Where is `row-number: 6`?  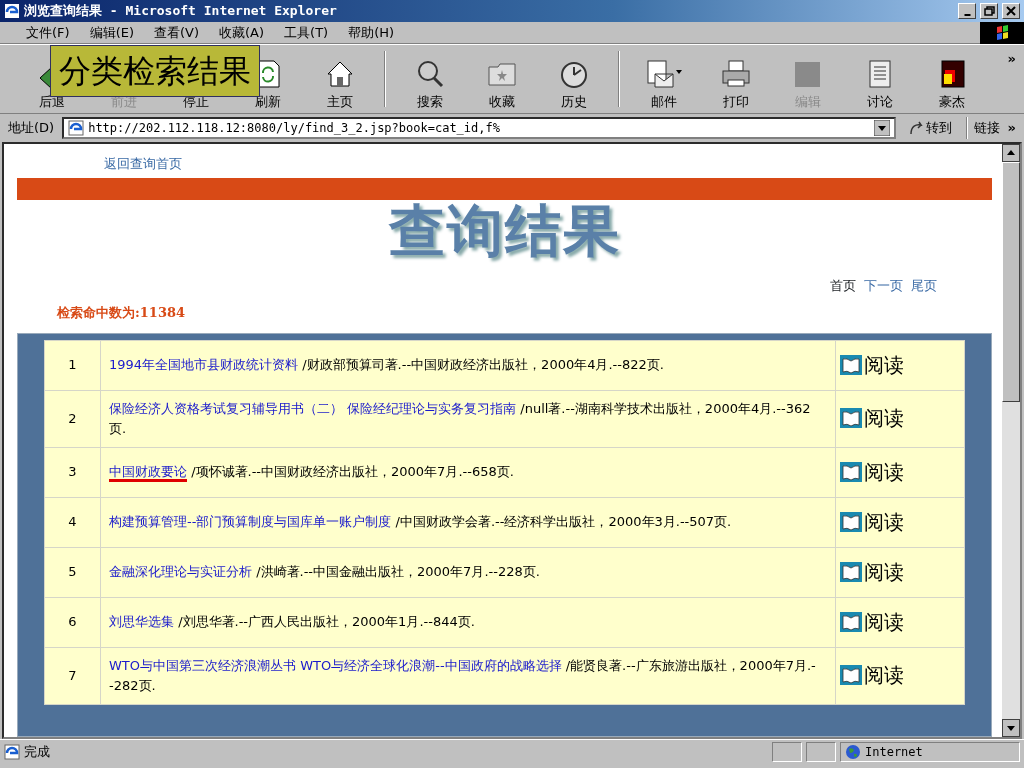 row-number: 6 is located at coordinates (72, 622).